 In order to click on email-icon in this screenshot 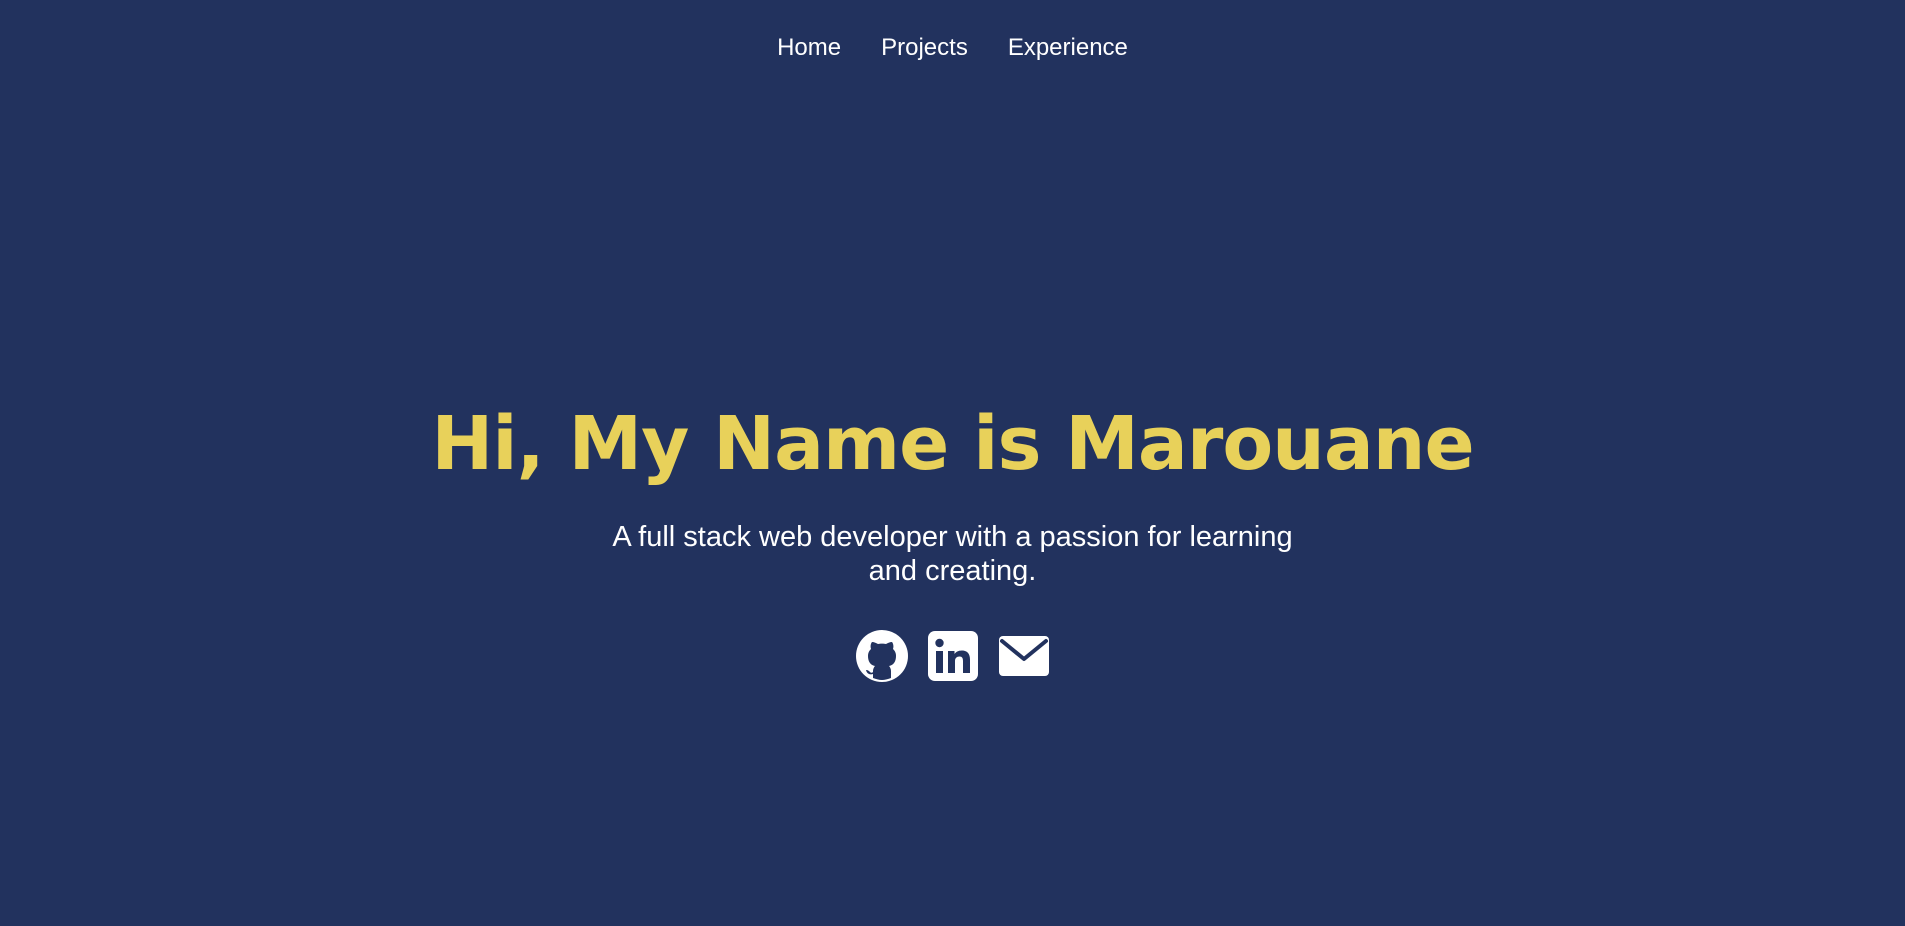, I will do `click(1023, 656)`.